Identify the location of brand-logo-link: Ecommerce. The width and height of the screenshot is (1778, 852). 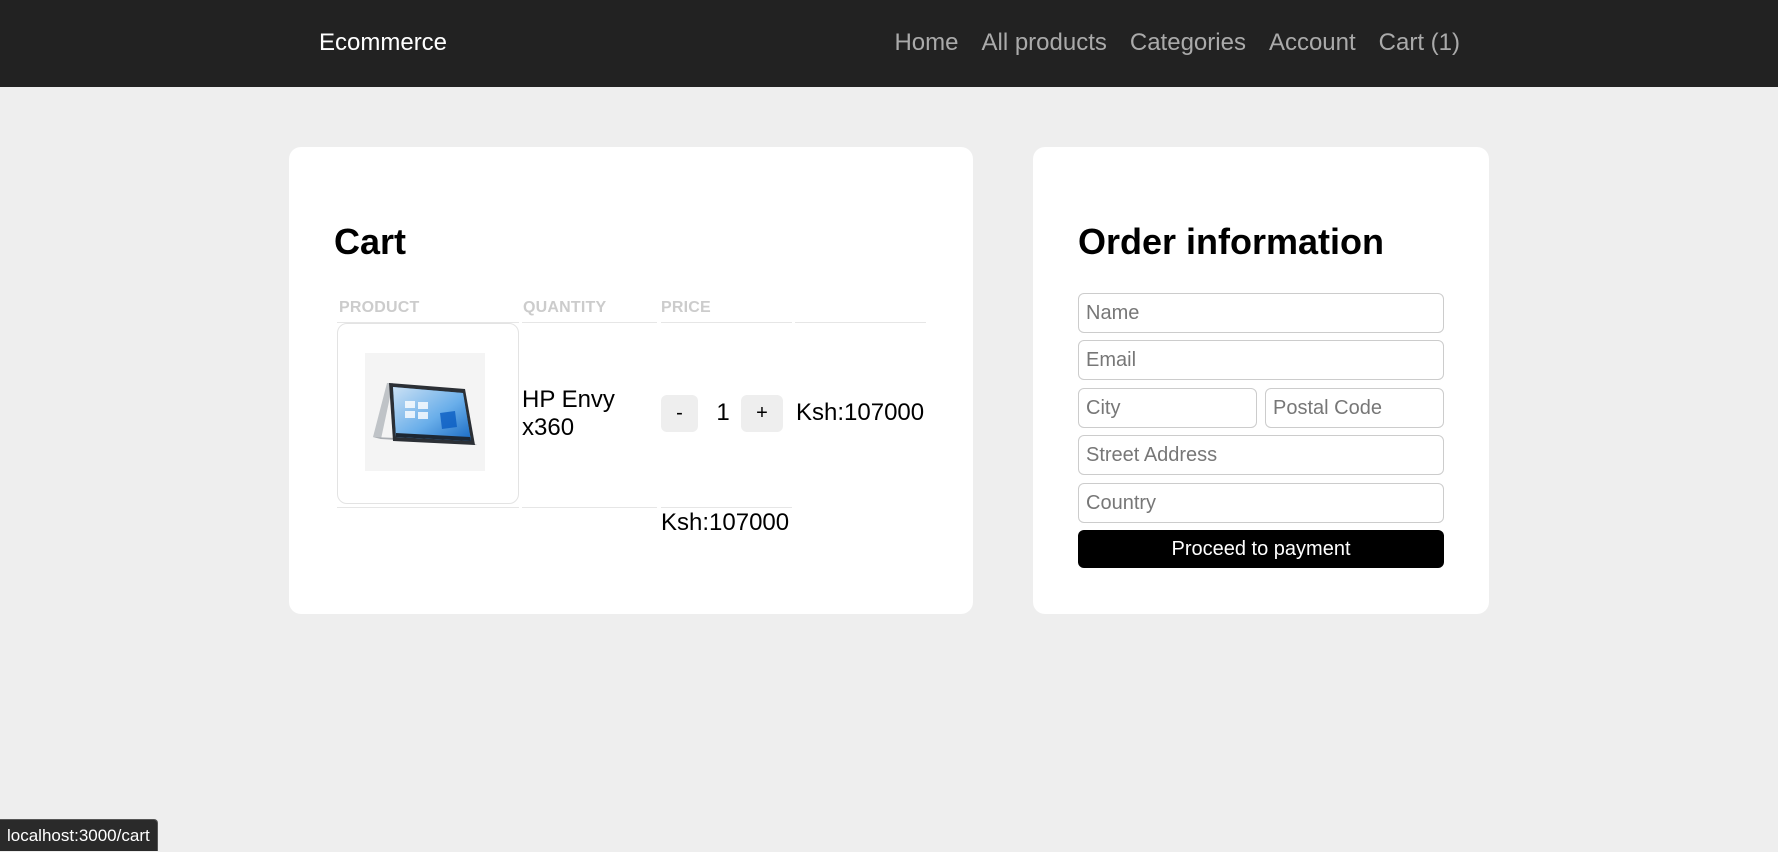
(383, 43).